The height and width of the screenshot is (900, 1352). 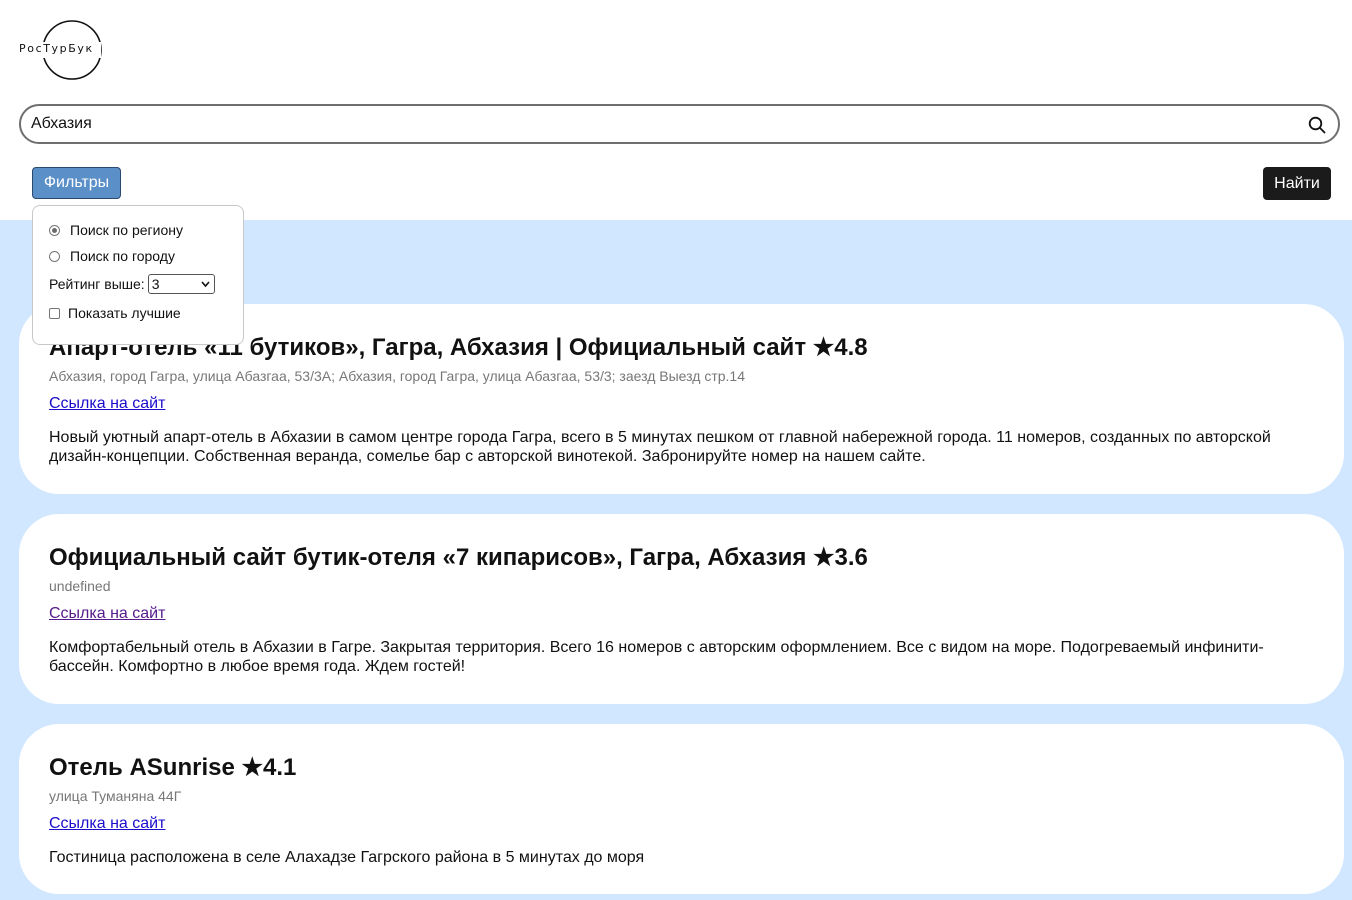 What do you see at coordinates (80, 586) in the screenshot?
I see `result-address: undefined` at bounding box center [80, 586].